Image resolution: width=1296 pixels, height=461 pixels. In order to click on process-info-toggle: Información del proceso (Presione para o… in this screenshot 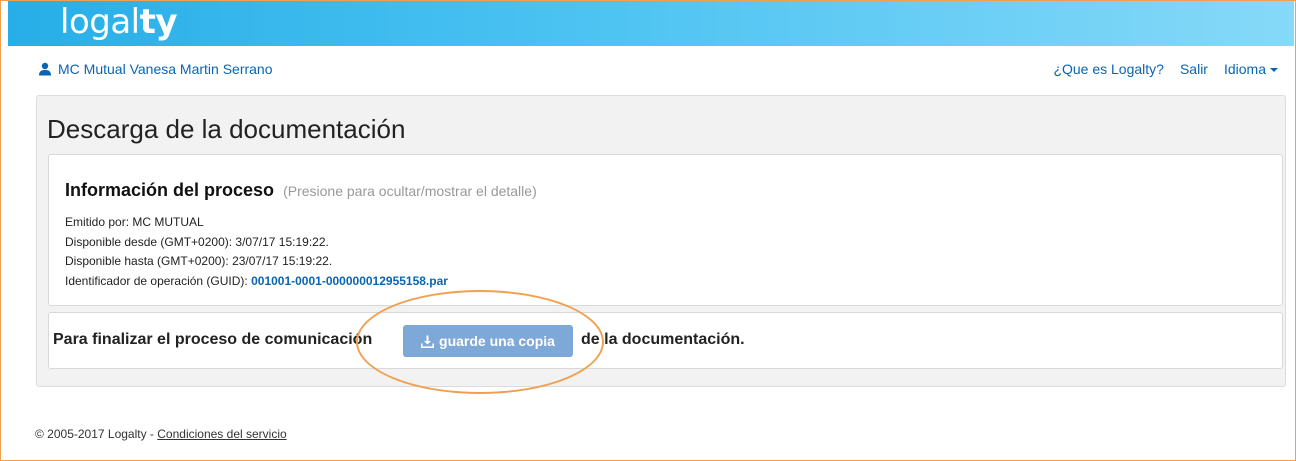, I will do `click(301, 190)`.